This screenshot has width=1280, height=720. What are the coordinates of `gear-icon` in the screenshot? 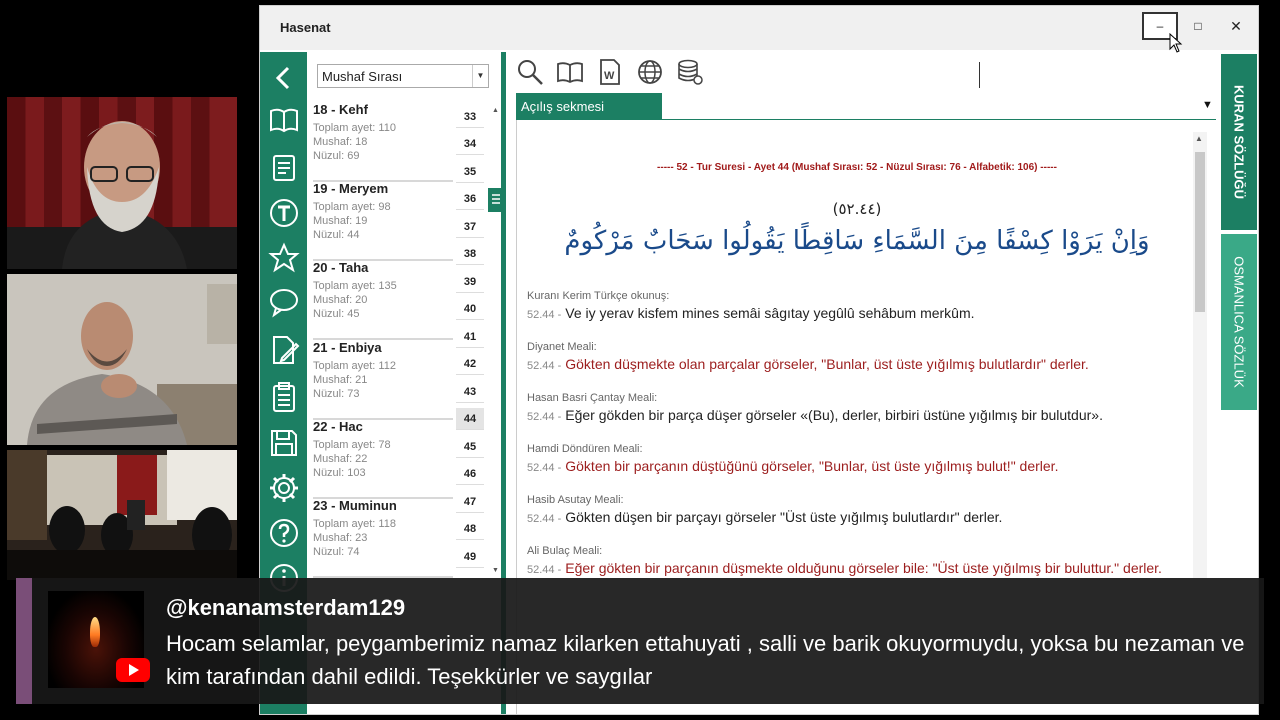 It's located at (284, 488).